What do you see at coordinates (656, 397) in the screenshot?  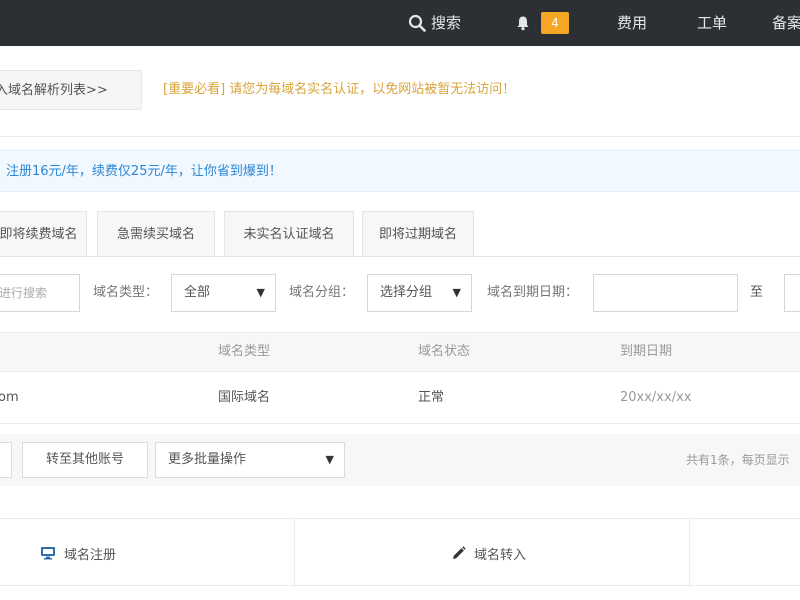 I see `cell-expiry-date: 20xx/xx/xx` at bounding box center [656, 397].